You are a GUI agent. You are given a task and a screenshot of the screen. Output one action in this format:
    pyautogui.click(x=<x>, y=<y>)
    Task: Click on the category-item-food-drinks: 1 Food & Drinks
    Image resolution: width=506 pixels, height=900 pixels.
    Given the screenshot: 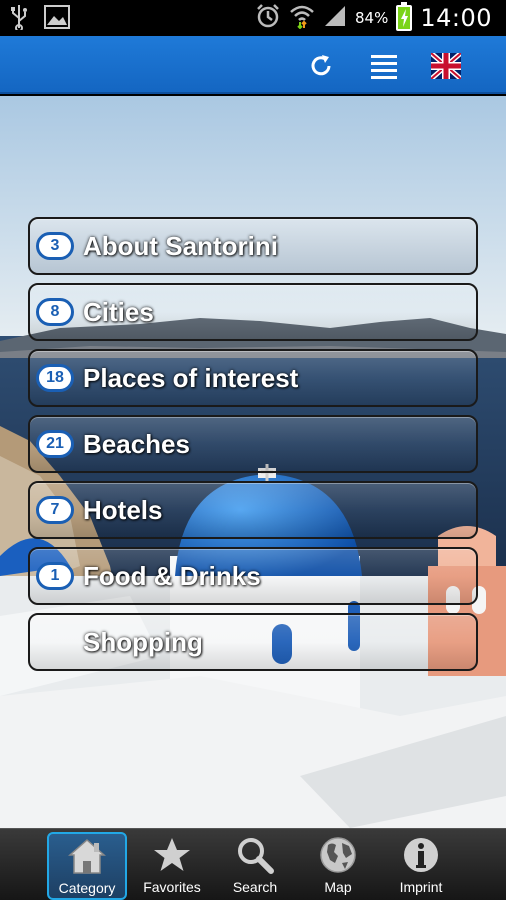 What is the action you would take?
    pyautogui.click(x=253, y=576)
    